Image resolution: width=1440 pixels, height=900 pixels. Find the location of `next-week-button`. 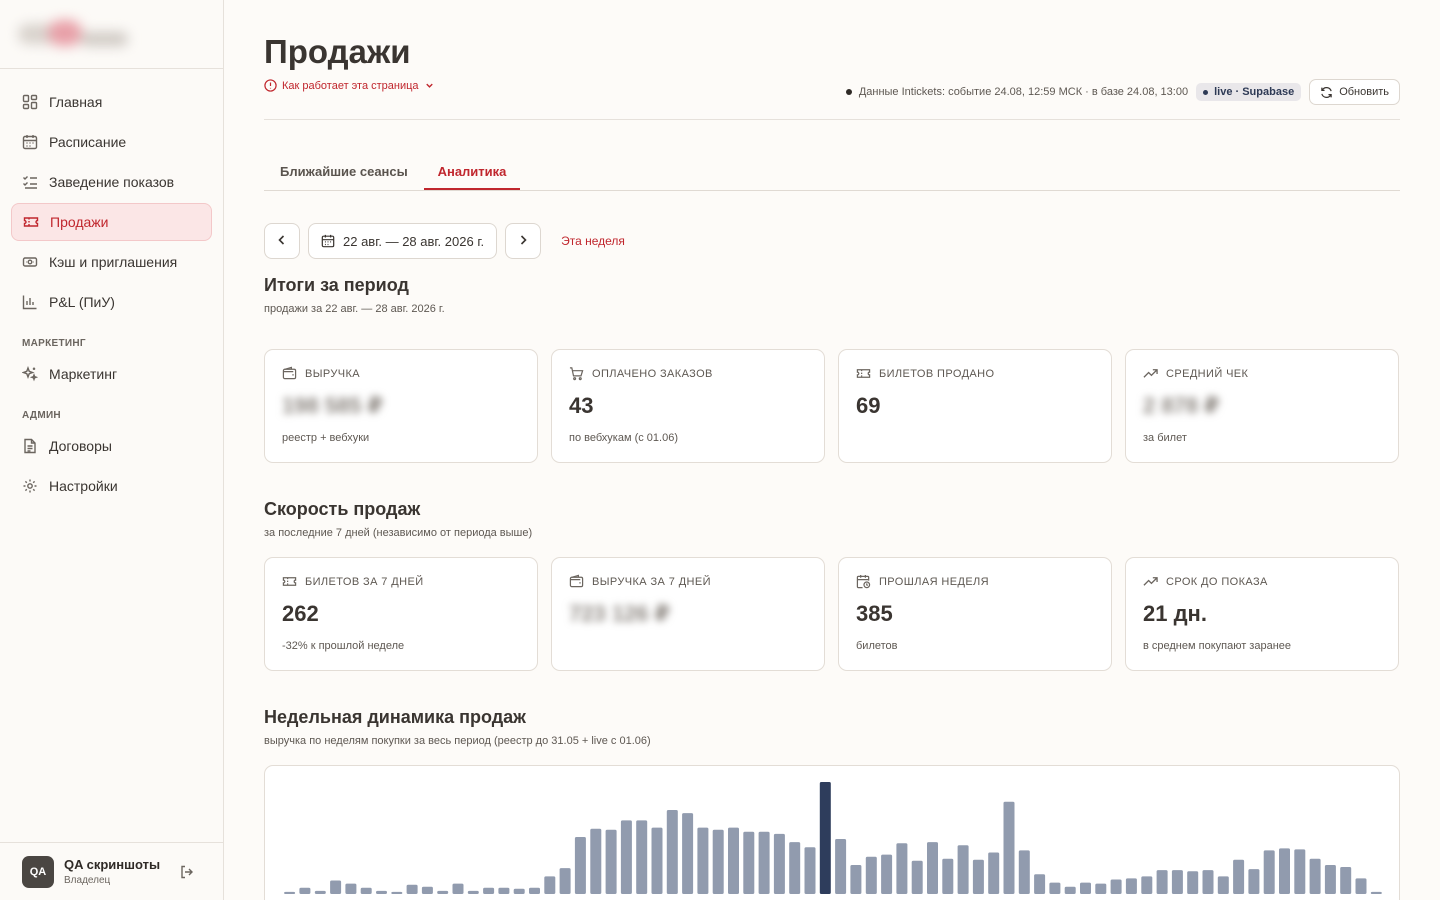

next-week-button is located at coordinates (523, 241).